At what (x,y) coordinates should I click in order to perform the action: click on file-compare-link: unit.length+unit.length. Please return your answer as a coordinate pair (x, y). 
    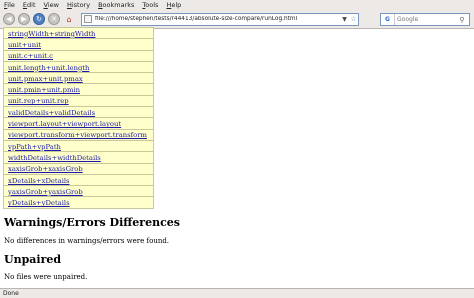
    Looking at the image, I should click on (48, 68).